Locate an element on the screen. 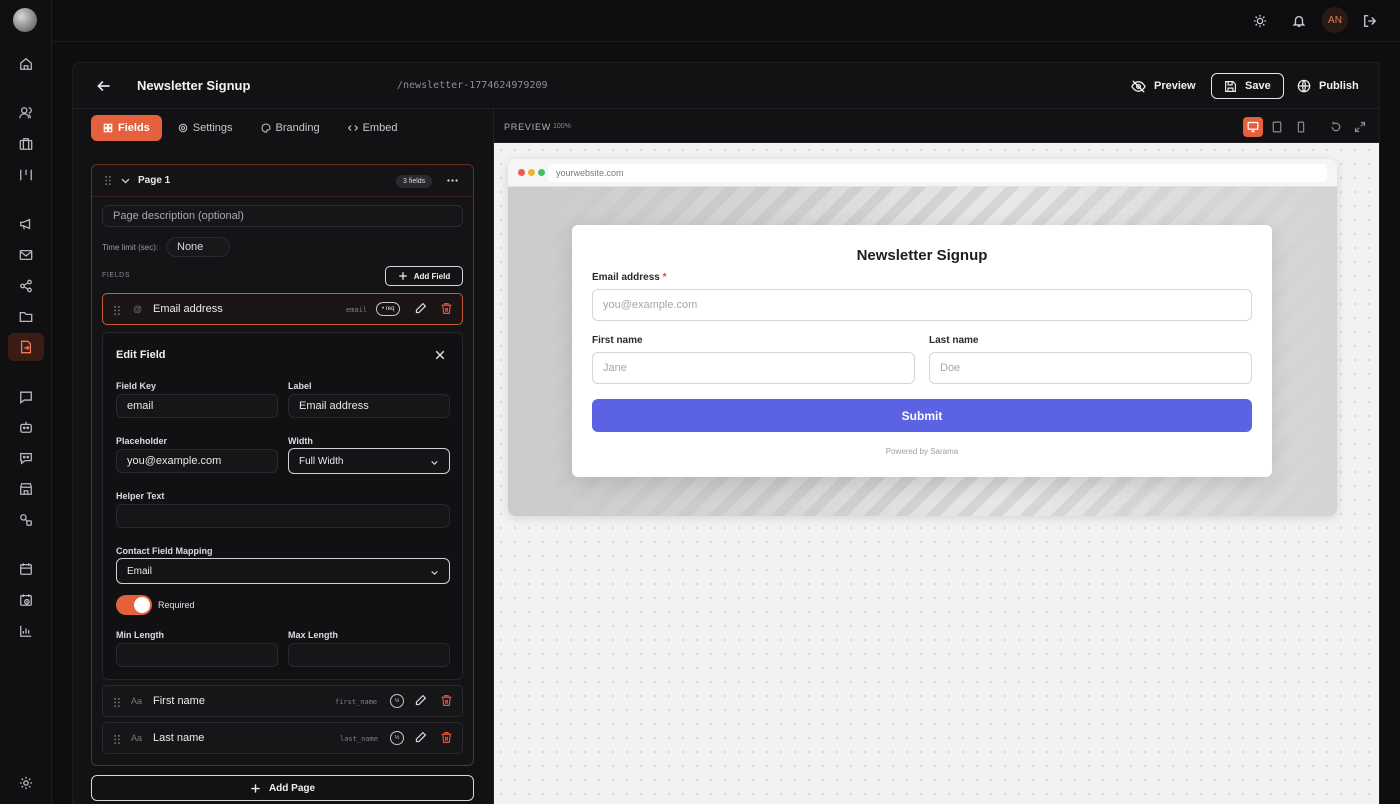 This screenshot has width=1400, height=804. page-header: Page 1 3 fields is located at coordinates (282, 181).